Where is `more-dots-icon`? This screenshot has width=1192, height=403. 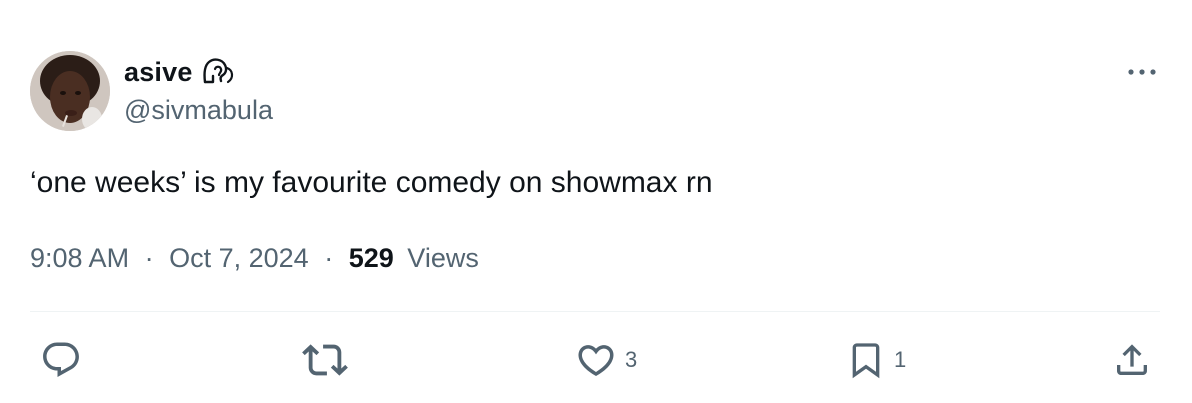
more-dots-icon is located at coordinates (1142, 72).